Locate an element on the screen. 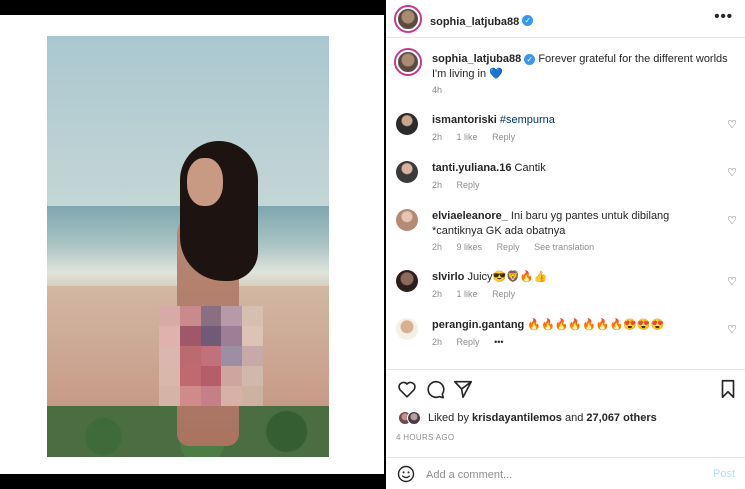 The height and width of the screenshot is (489, 745). post-timestamp: 4 HOURS AGO is located at coordinates (425, 437).